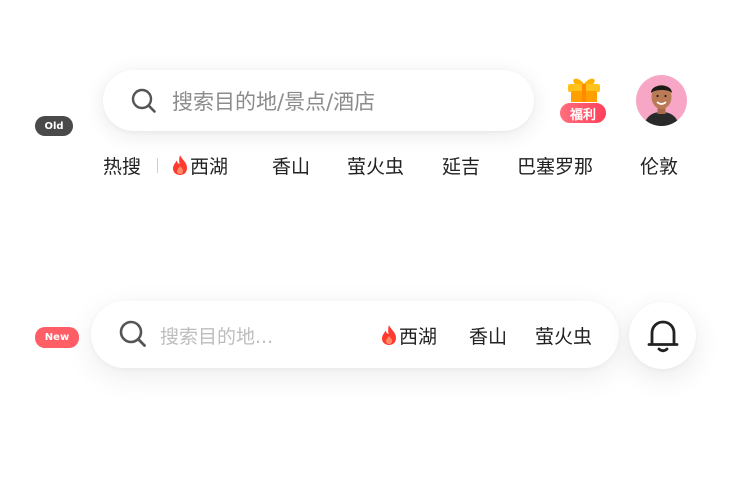 This screenshot has height=504, width=750. I want to click on divider, so click(157, 165).